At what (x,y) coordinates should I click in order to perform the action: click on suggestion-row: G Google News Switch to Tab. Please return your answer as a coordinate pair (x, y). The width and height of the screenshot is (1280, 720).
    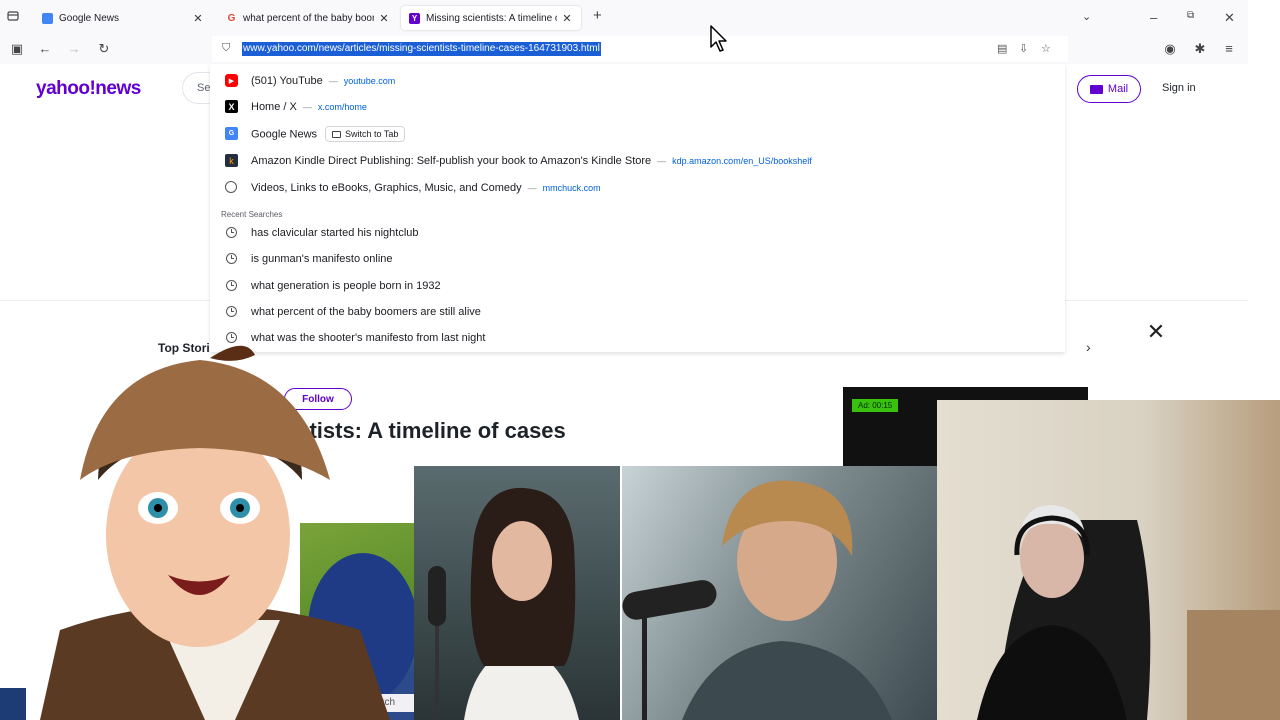
    Looking at the image, I should click on (637, 134).